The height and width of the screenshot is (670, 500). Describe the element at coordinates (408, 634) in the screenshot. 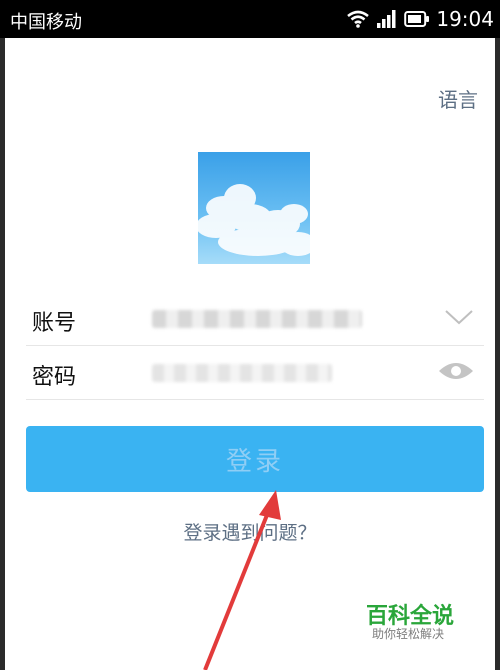

I see `watermark-tagline: 助你轻松解决` at that location.